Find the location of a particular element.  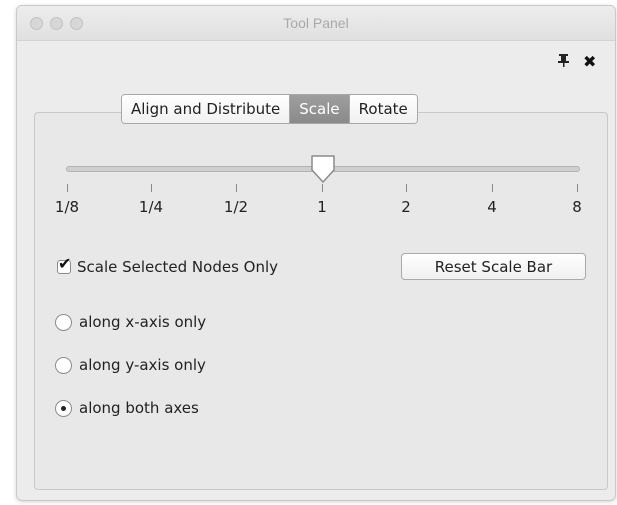

slider-tick-label: 1/4 is located at coordinates (151, 207).